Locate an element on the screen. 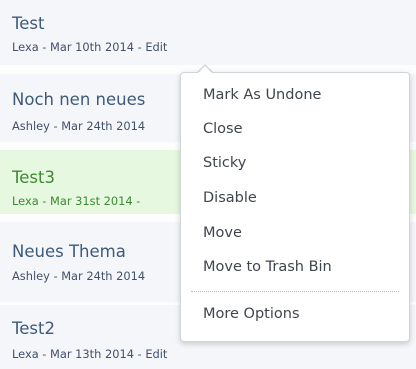 This screenshot has height=369, width=416. thread-date: Mar 10th 2014 is located at coordinates (92, 47).